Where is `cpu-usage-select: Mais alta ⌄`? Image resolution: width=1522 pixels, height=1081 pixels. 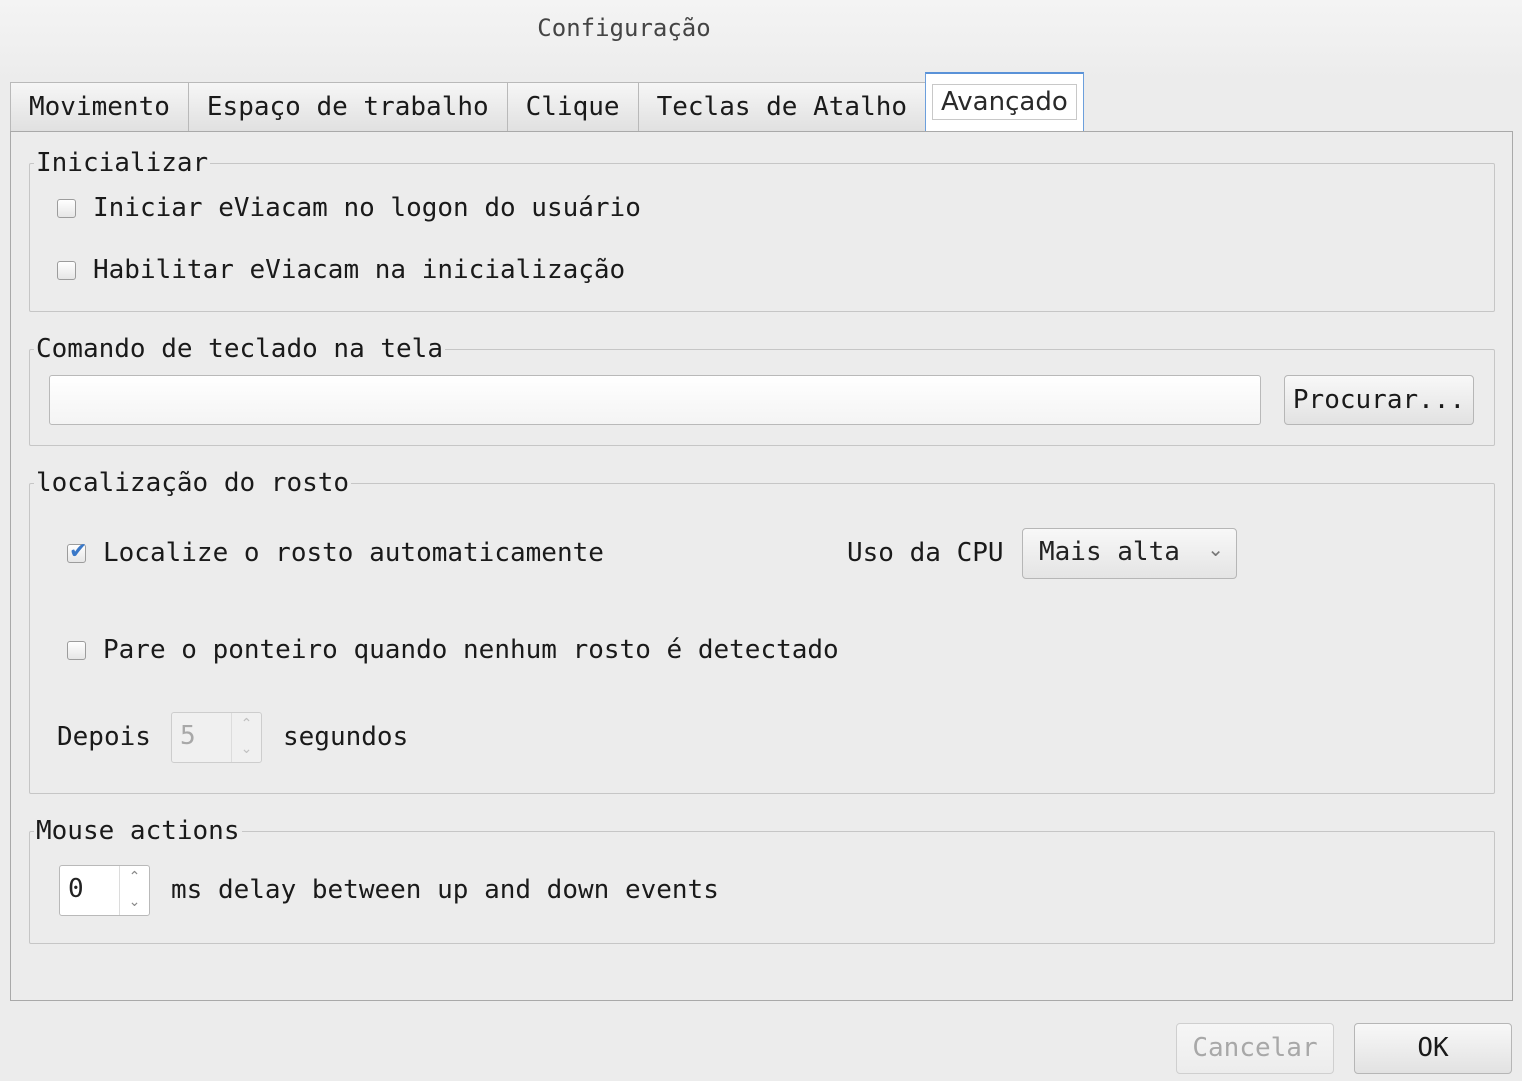
cpu-usage-select: Mais alta ⌄ is located at coordinates (1129, 553).